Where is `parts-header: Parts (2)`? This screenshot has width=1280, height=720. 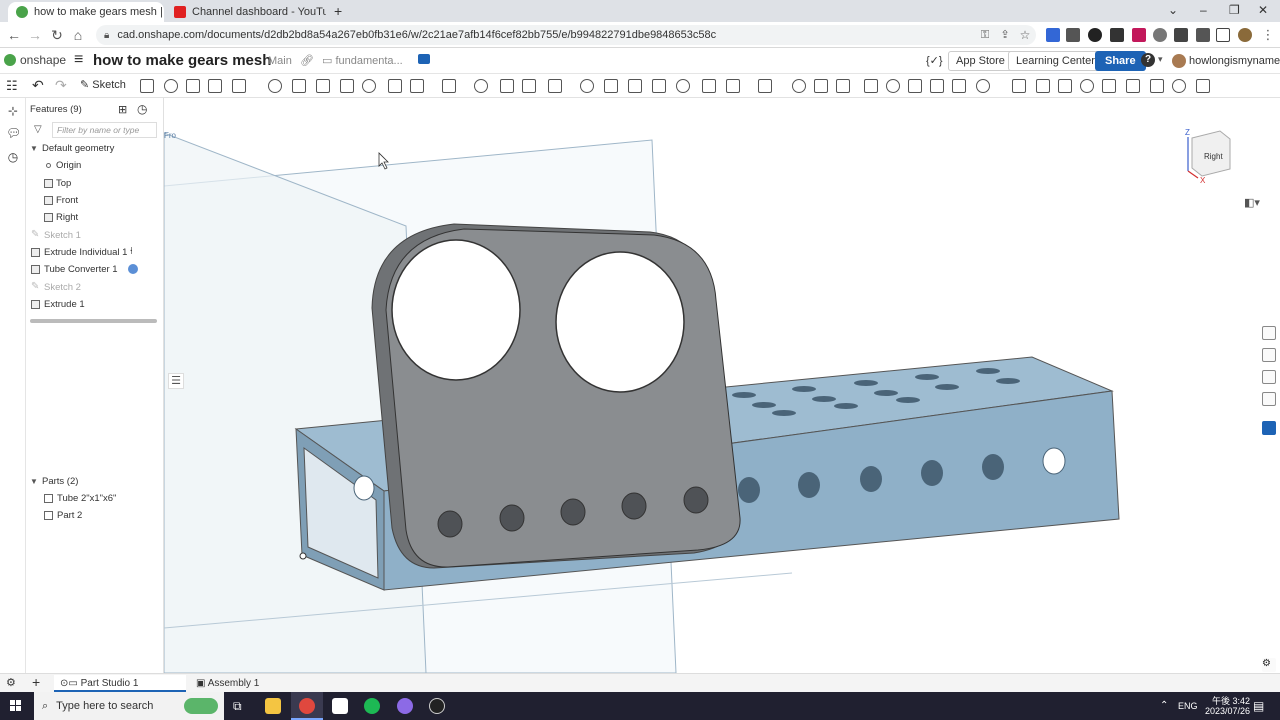 parts-header: Parts (2) is located at coordinates (60, 481).